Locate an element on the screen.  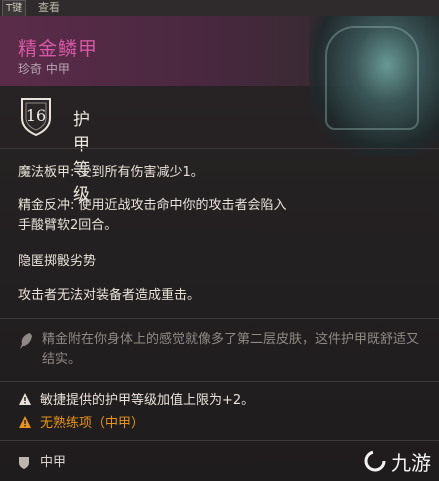
proficiency-warning: 无熟练项（中甲） is located at coordinates (81, 424).